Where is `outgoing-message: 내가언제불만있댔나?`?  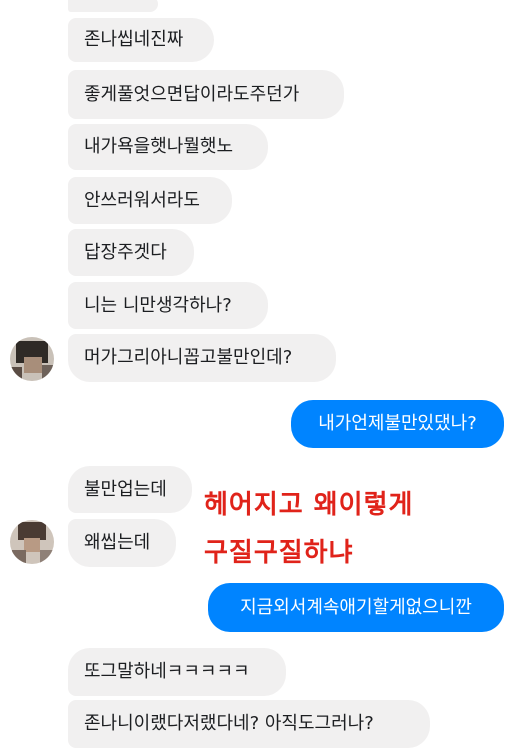 outgoing-message: 내가언제불만있댔나? is located at coordinates (397, 424).